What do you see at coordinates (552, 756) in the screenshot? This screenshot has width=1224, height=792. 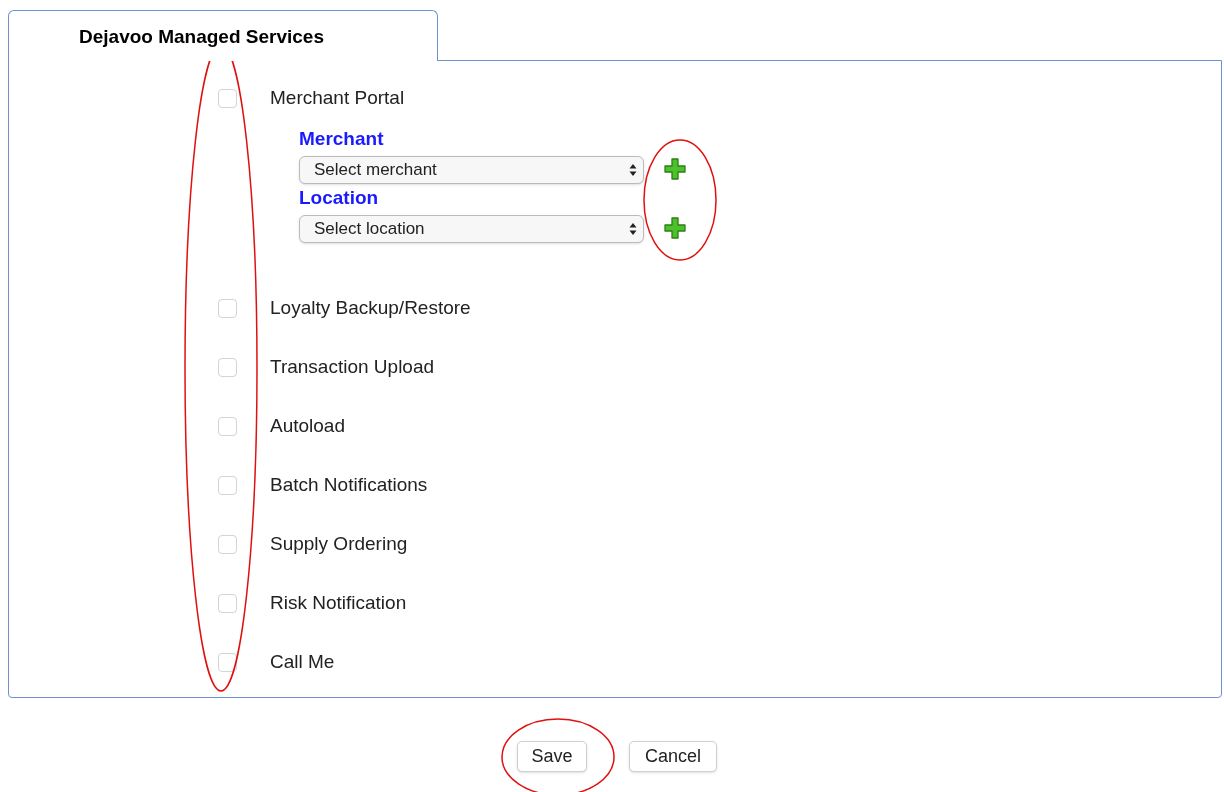 I see `save-button: Save` at bounding box center [552, 756].